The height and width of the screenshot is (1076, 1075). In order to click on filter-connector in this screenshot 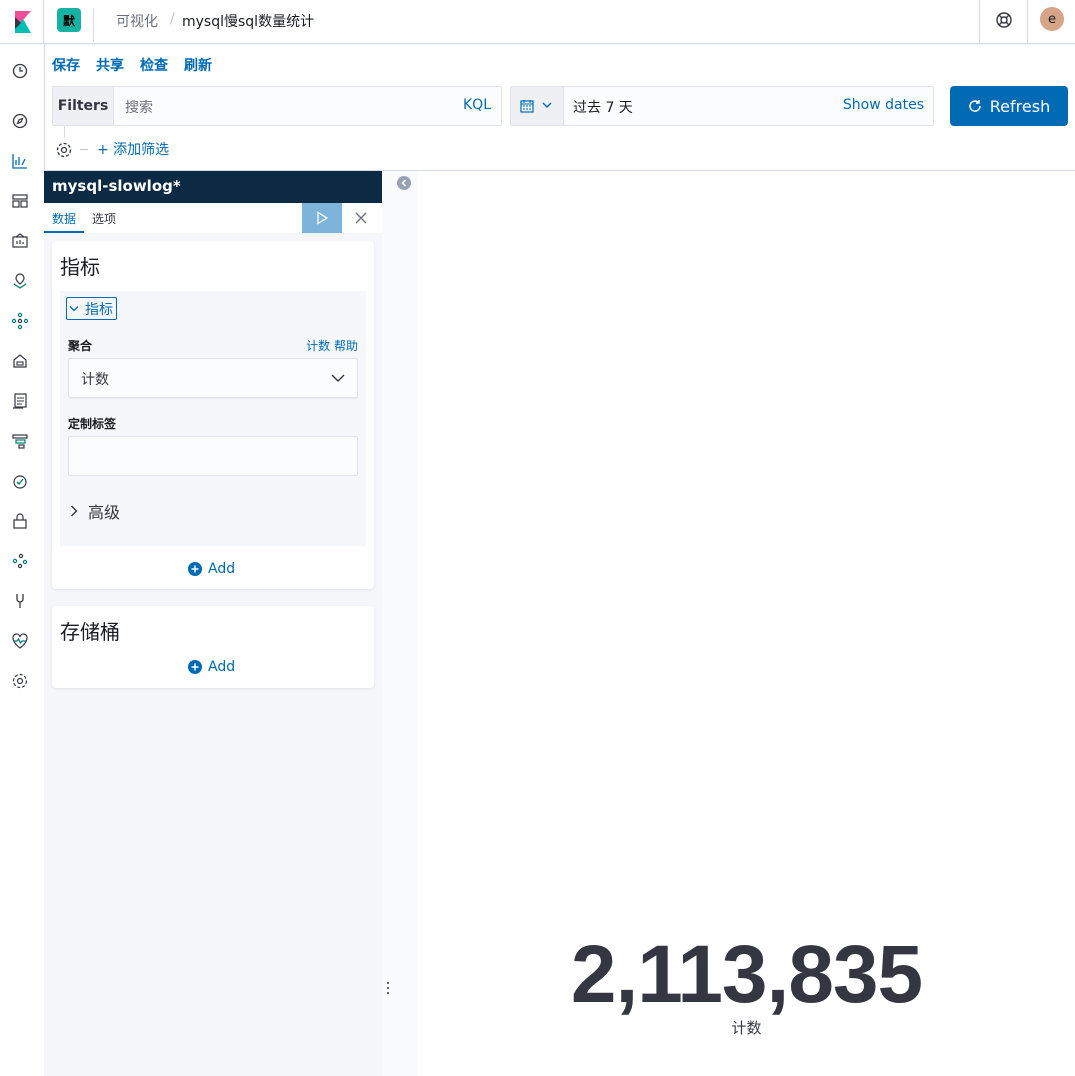, I will do `click(64, 132)`.